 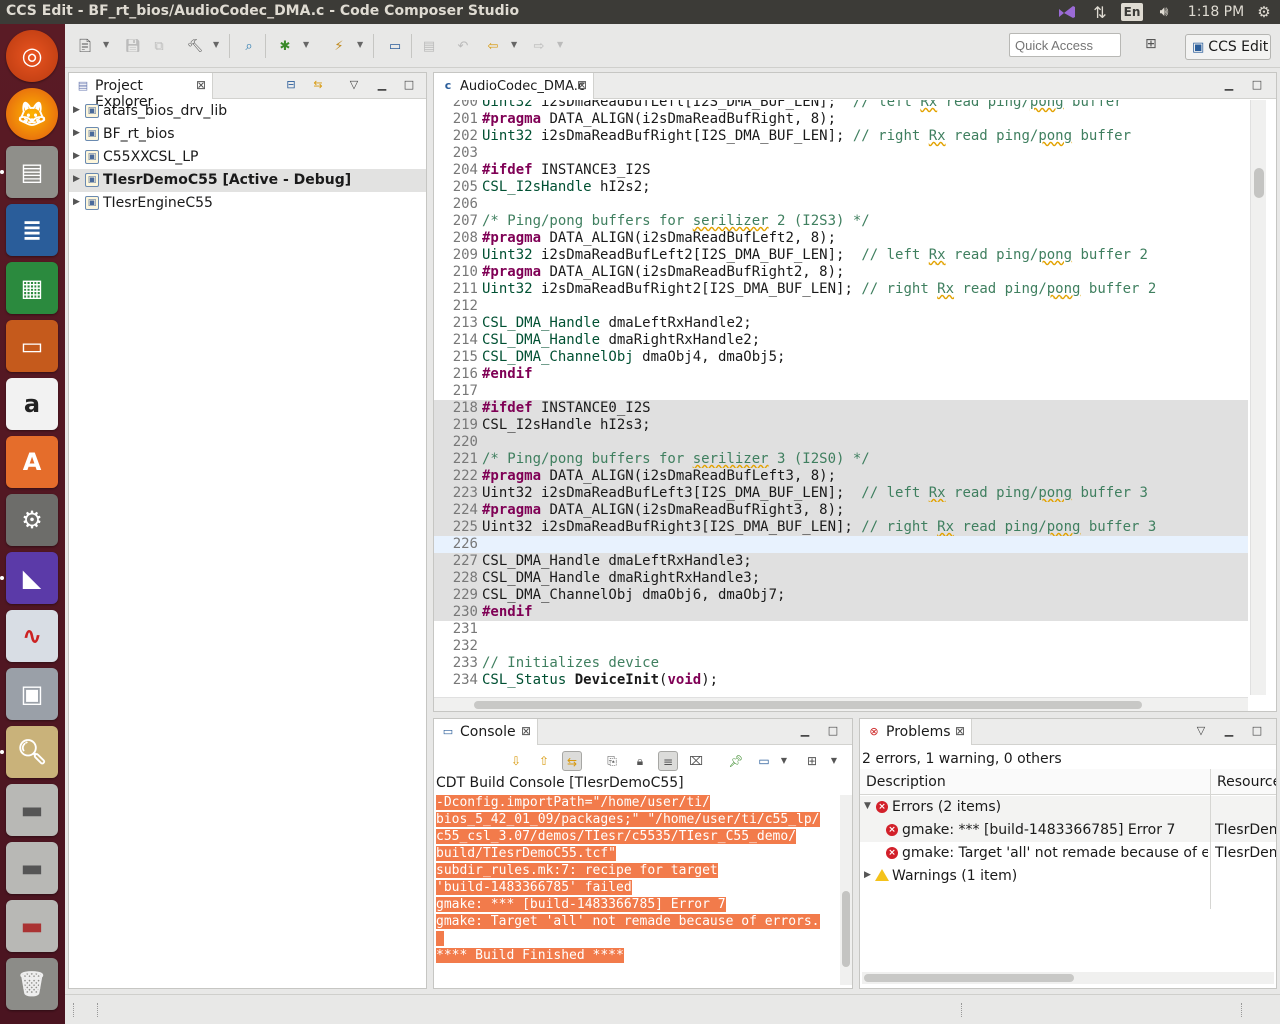 I want to click on terminal-icon: ▭, so click(x=395, y=46).